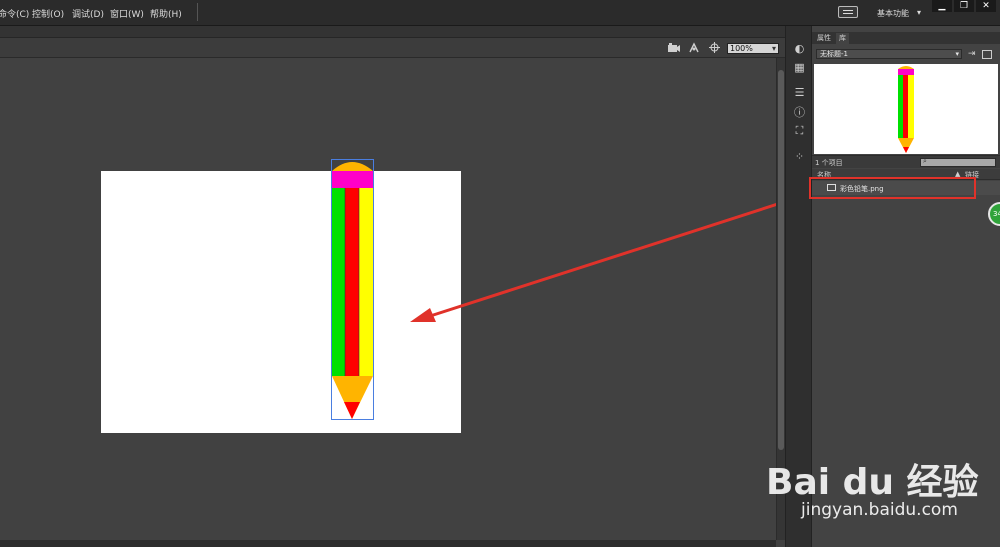 This screenshot has width=1000, height=547. I want to click on pin-icon: ⇥, so click(972, 54).